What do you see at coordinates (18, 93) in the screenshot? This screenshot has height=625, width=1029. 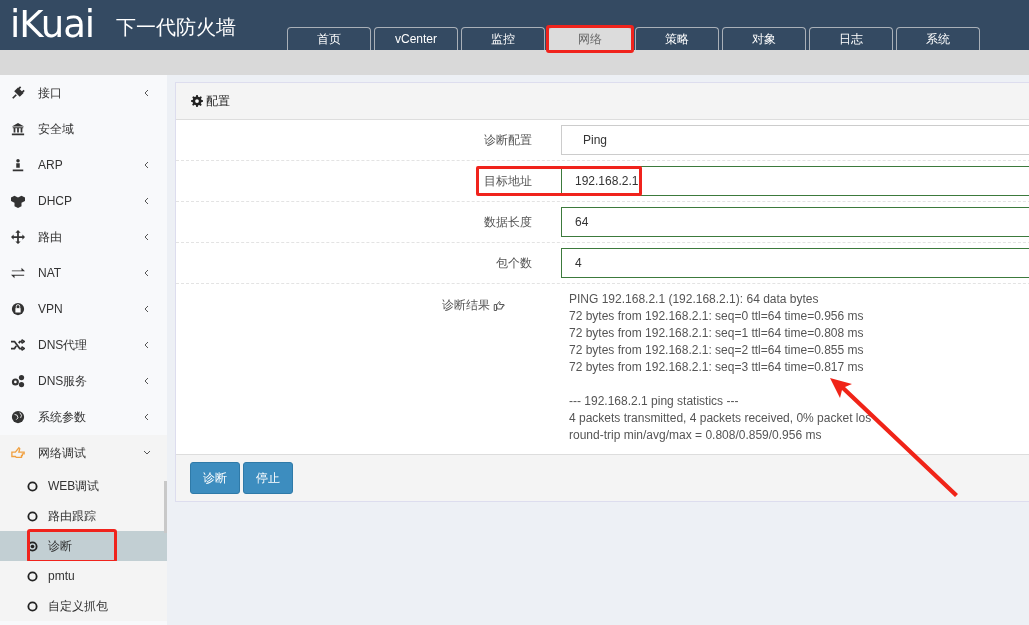 I see `plug-icon` at bounding box center [18, 93].